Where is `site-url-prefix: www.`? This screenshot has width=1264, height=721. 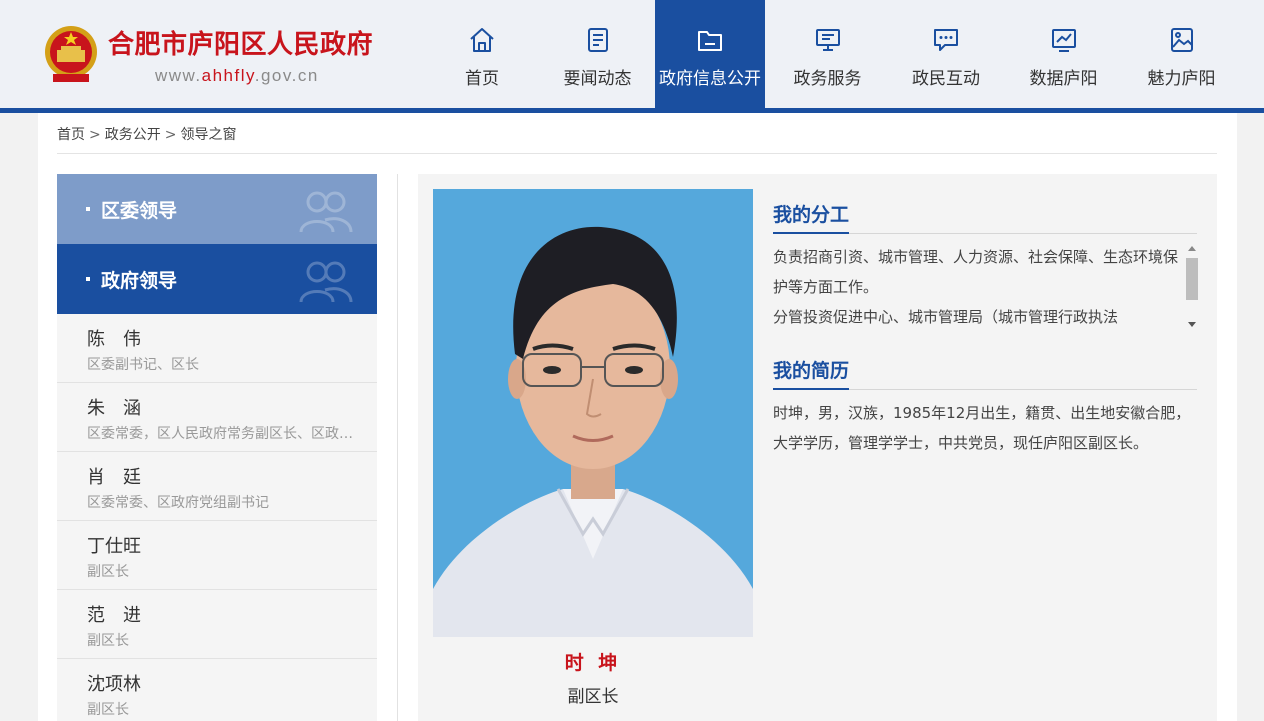
site-url-prefix: www. is located at coordinates (178, 75).